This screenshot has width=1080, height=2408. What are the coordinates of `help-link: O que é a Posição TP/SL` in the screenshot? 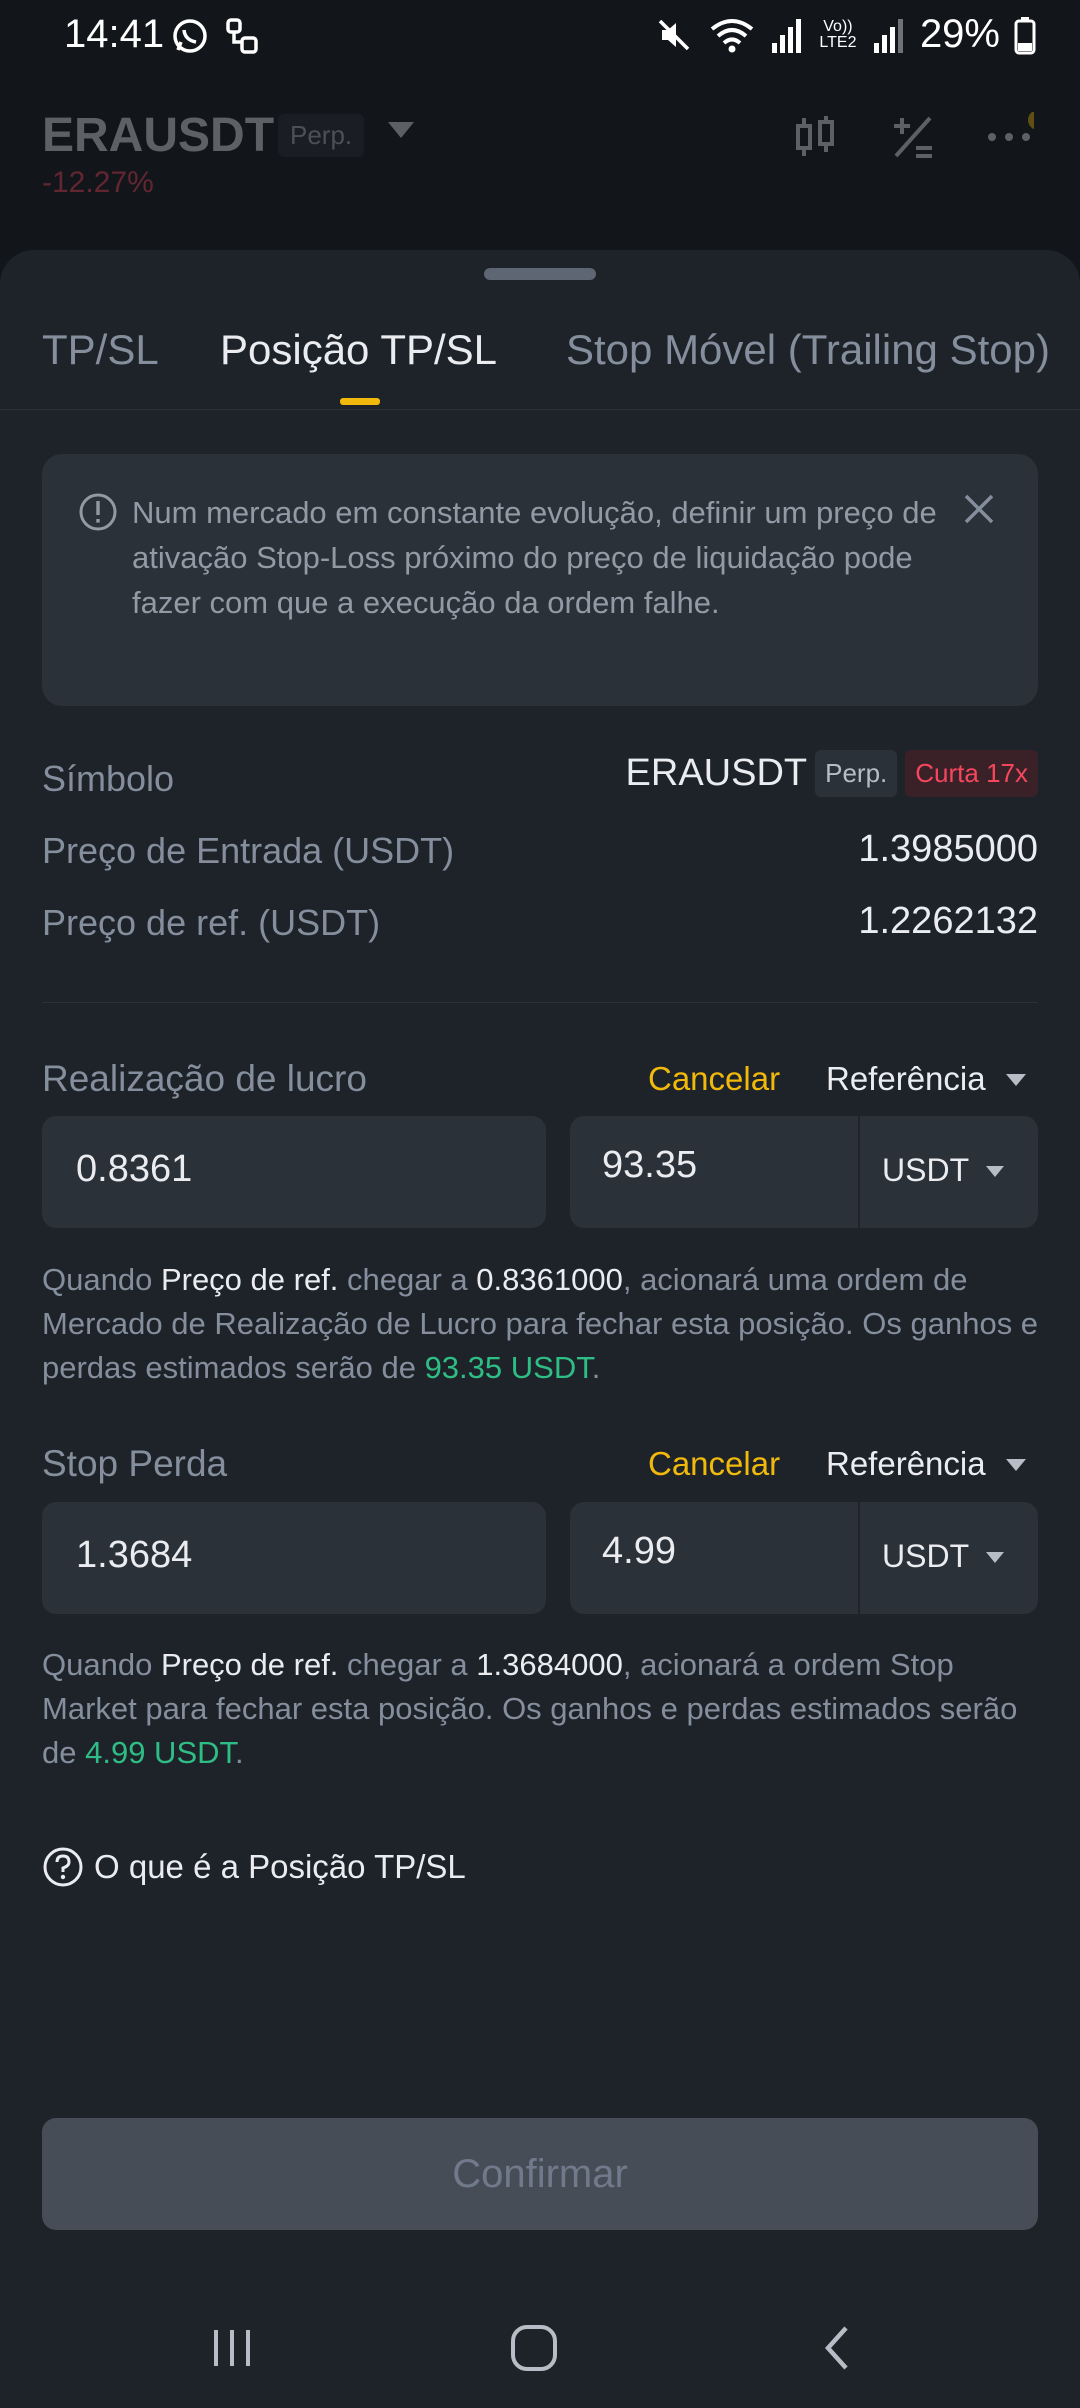 It's located at (254, 1867).